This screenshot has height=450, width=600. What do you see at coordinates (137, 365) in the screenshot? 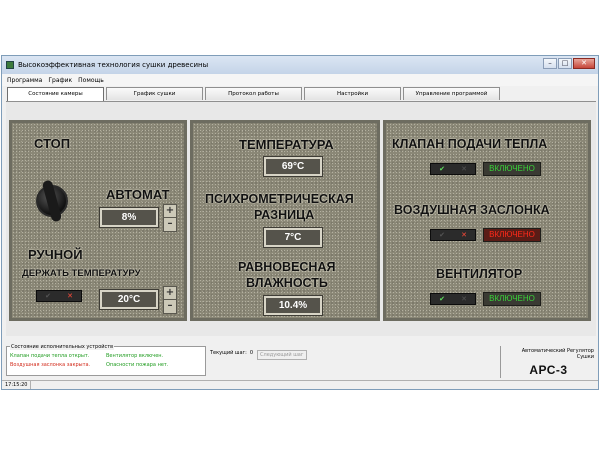
I see `fire-message: Опасности пожара нет.` at bounding box center [137, 365].